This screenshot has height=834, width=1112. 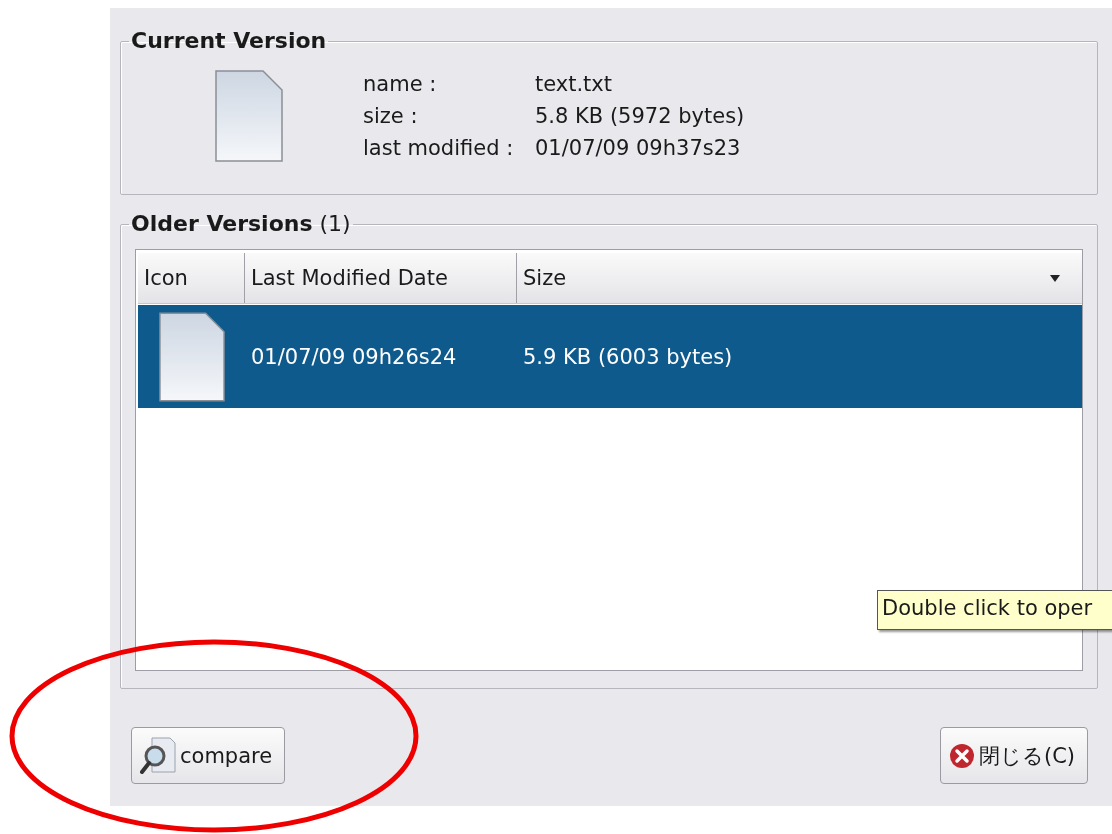 I want to click on date-cell-text: 01/07/09 09h26s24, so click(x=354, y=356).